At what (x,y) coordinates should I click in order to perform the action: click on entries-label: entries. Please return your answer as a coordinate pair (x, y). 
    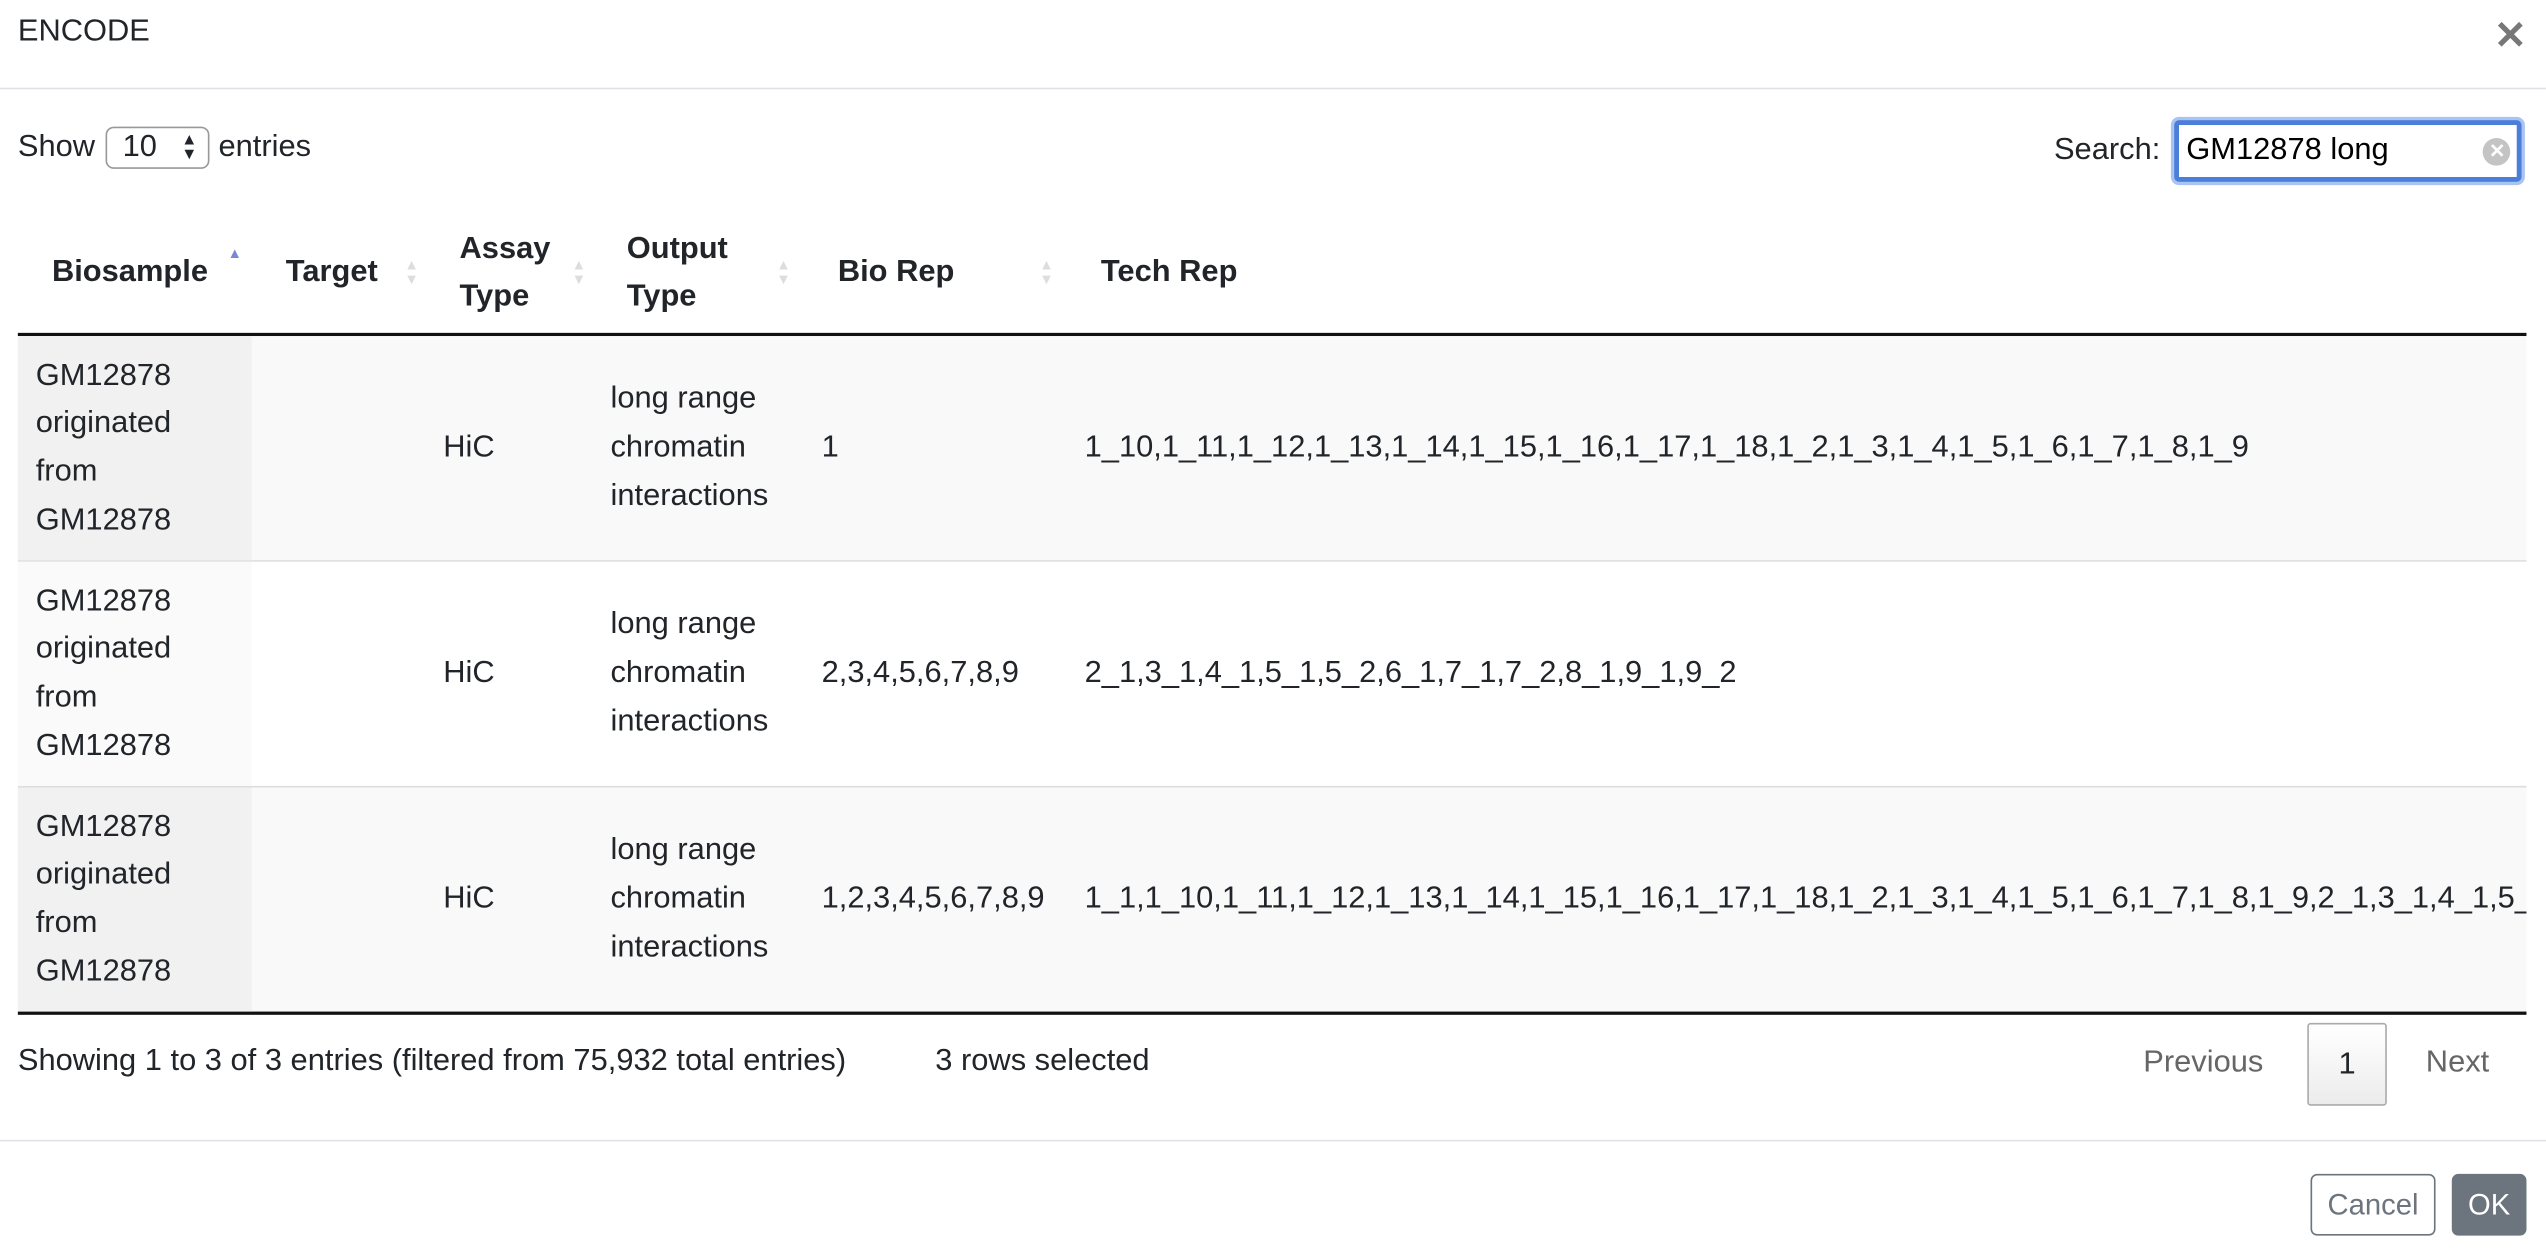
    Looking at the image, I should click on (265, 146).